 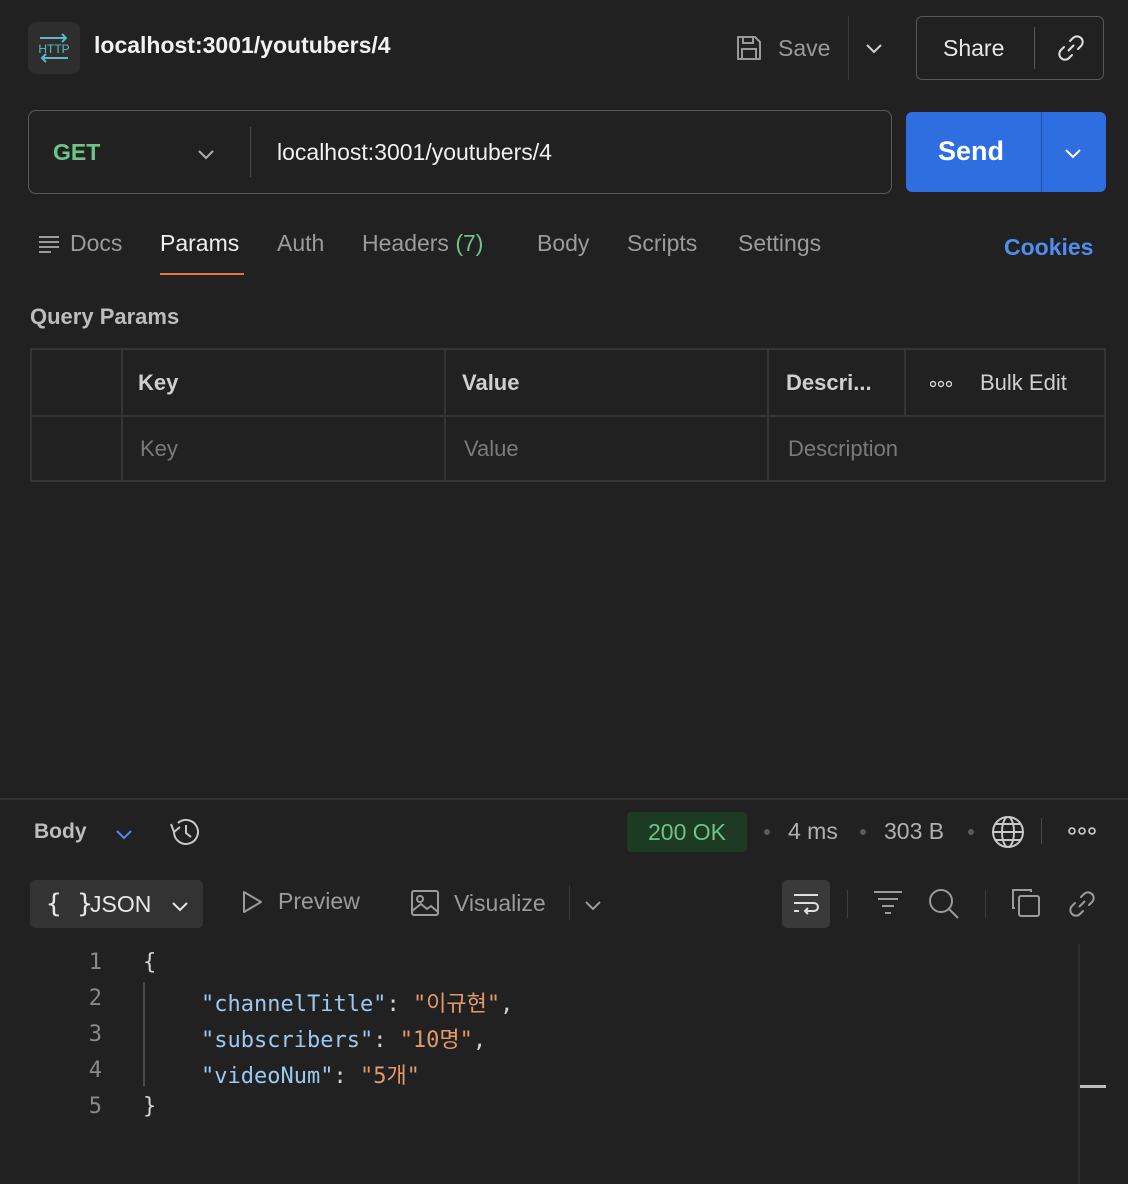 What do you see at coordinates (252, 901) in the screenshot?
I see `play-icon` at bounding box center [252, 901].